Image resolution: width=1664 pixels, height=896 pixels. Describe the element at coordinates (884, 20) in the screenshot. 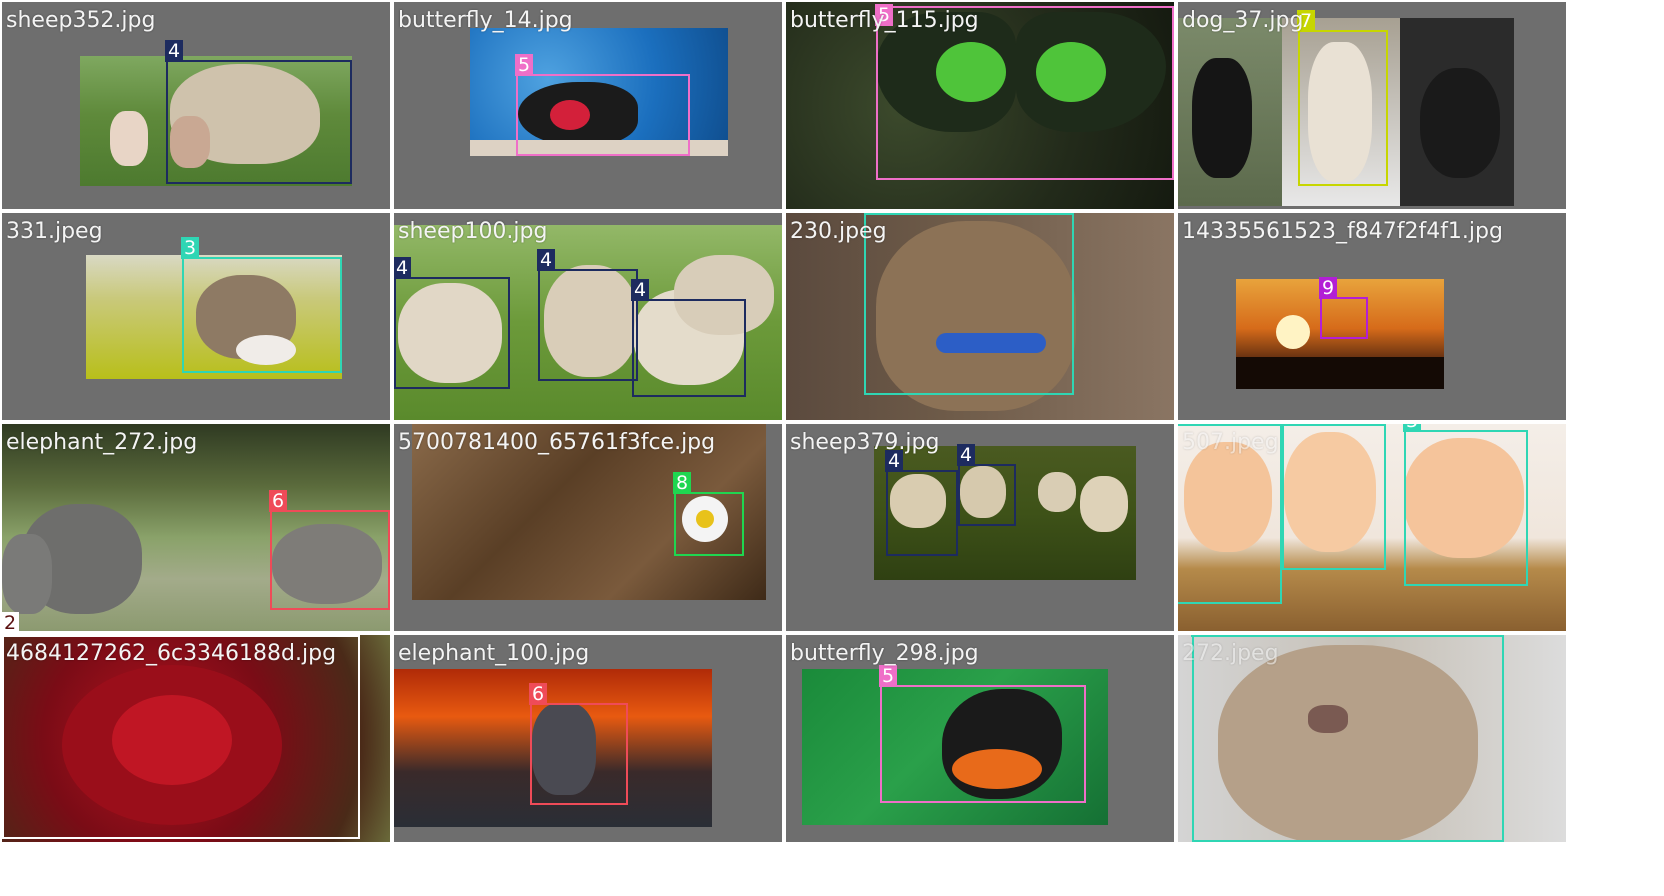

I see `tile-filename: butterfly_115.jpg` at that location.